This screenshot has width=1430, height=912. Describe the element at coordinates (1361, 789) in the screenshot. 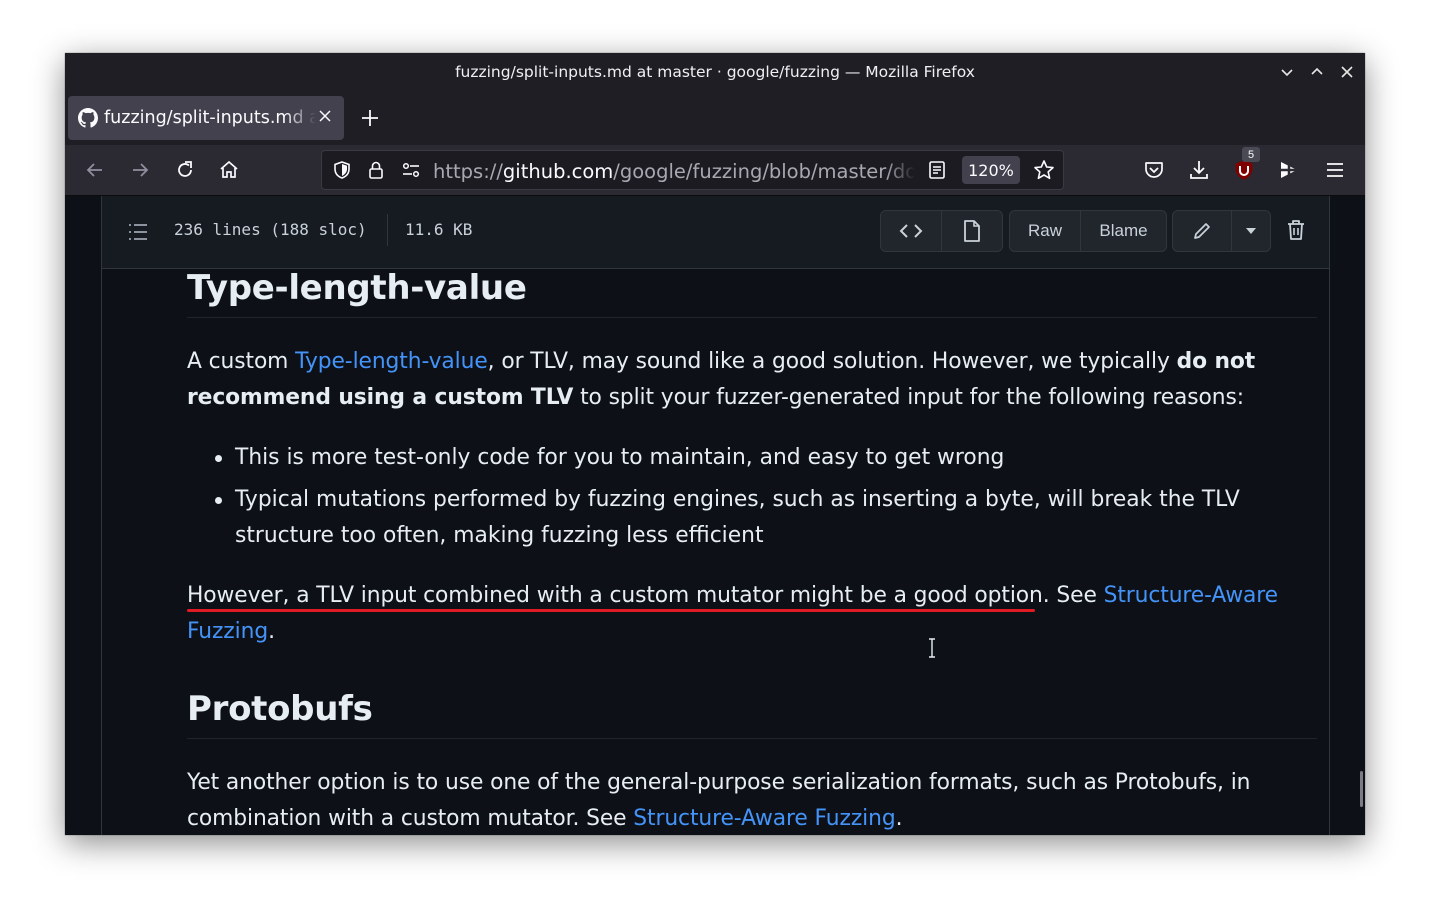

I see `scrollbar-thumb` at that location.